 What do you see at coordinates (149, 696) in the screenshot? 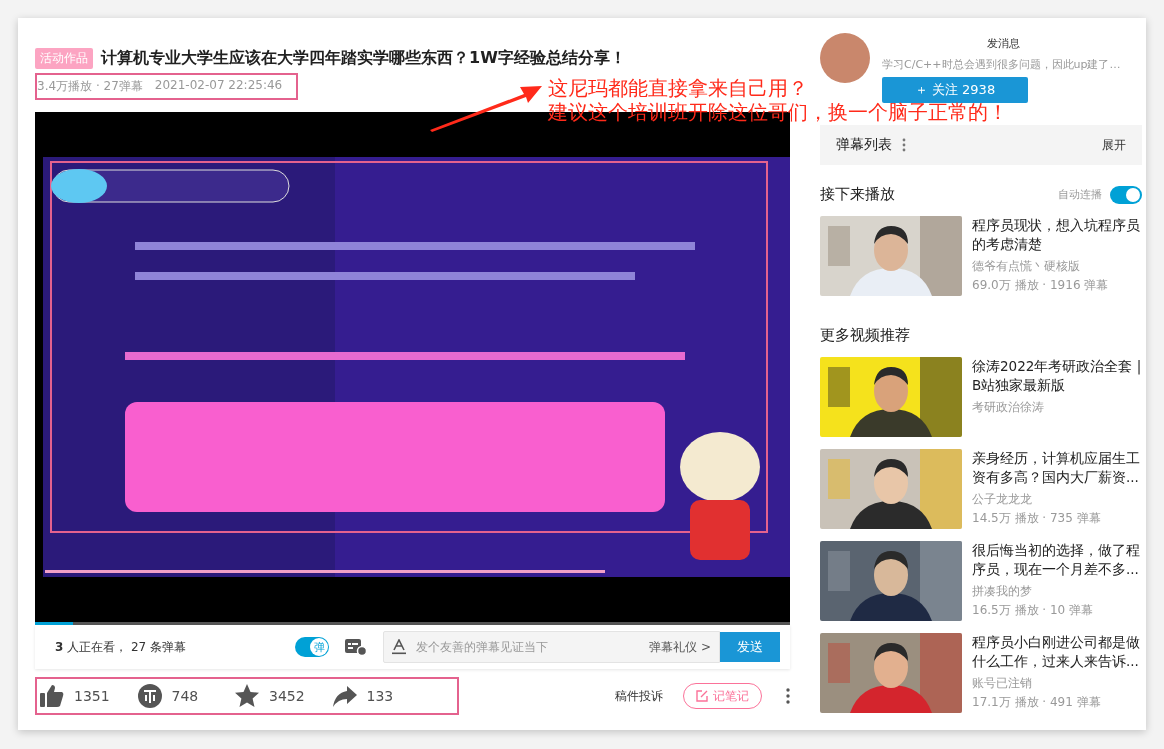
I see `coin-icon` at bounding box center [149, 696].